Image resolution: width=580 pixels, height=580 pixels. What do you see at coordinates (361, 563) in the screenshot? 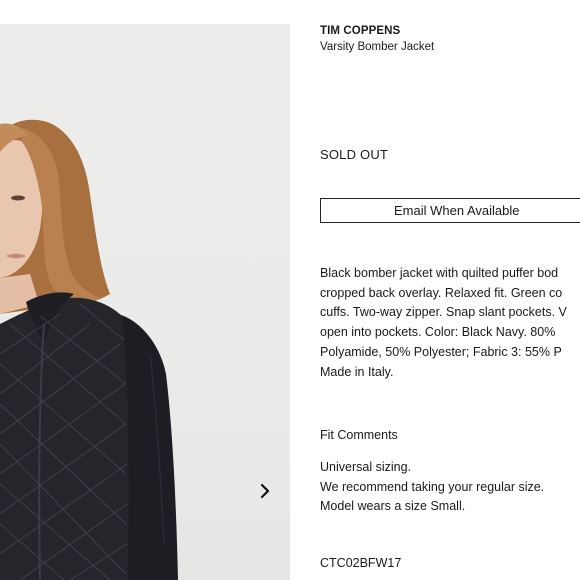
I see `product-sku: CTC02BFW17` at bounding box center [361, 563].